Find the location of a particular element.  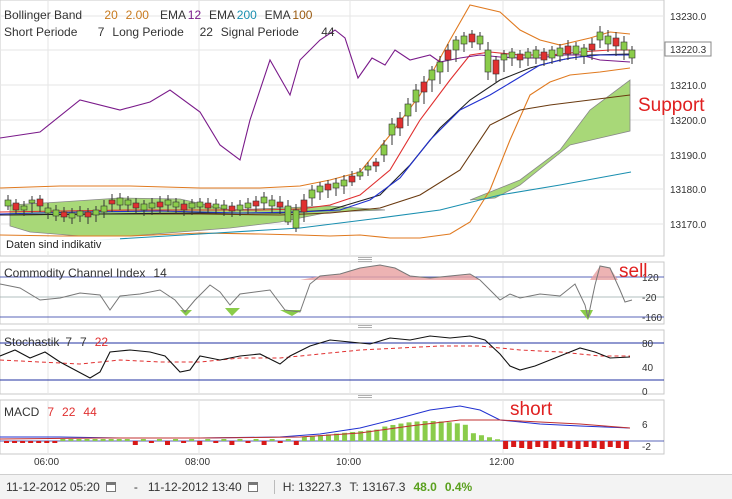

date-to: 11-12-2012 13:40 is located at coordinates (195, 487).